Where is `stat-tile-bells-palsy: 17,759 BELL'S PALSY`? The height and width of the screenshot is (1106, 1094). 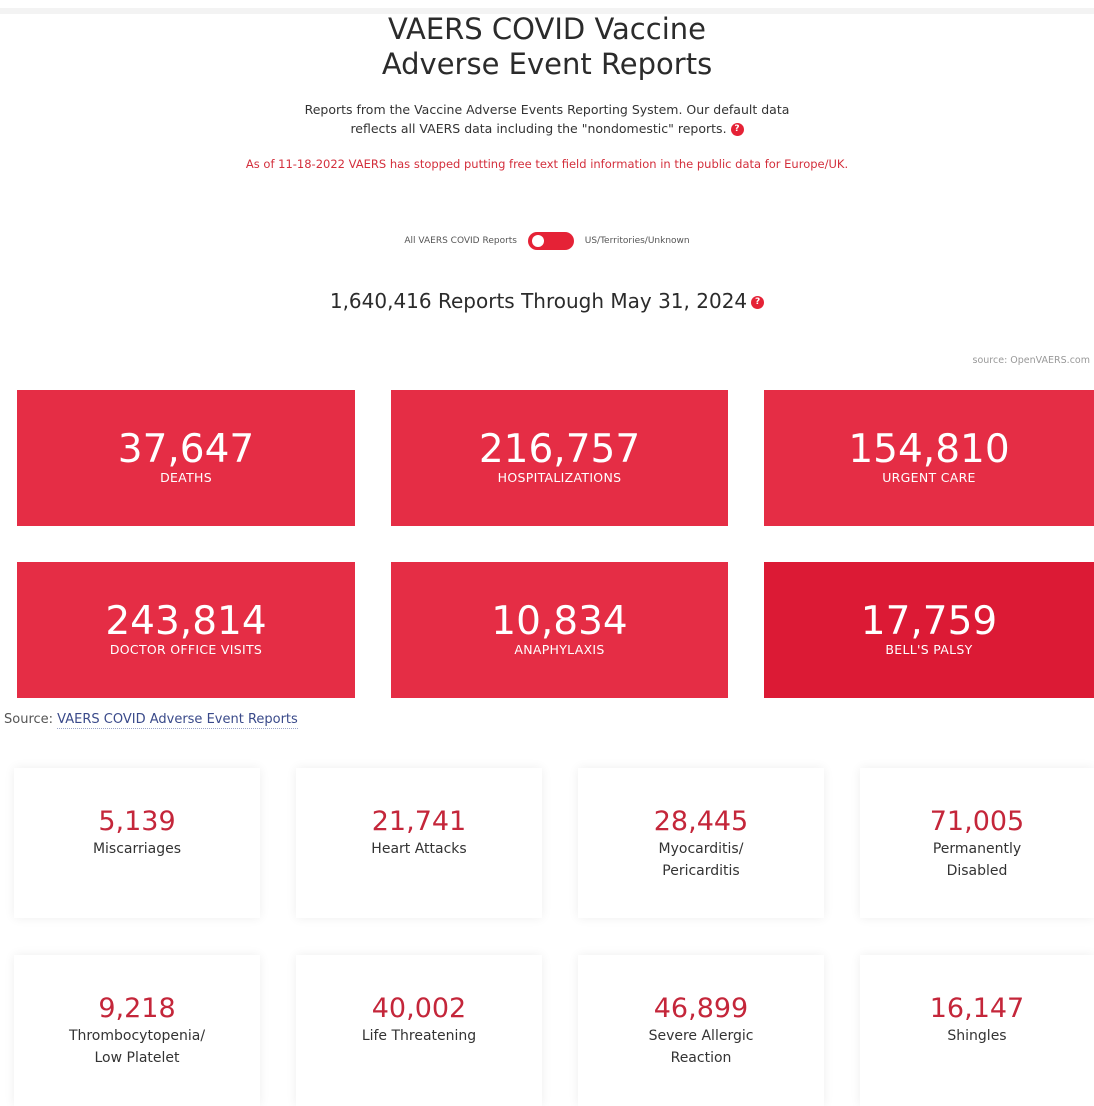
stat-tile-bells-palsy: 17,759 BELL'S PALSY is located at coordinates (929, 630).